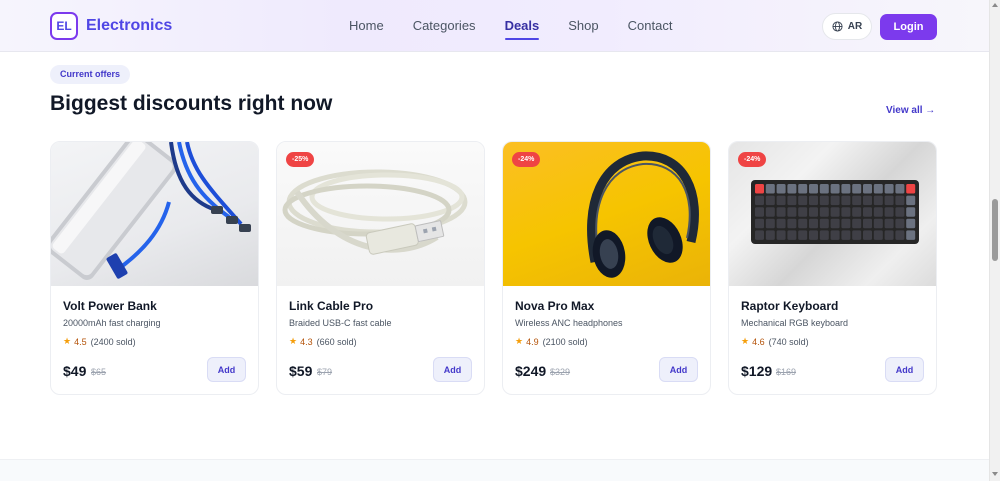  I want to click on sold-count: (2100 sold), so click(565, 341).